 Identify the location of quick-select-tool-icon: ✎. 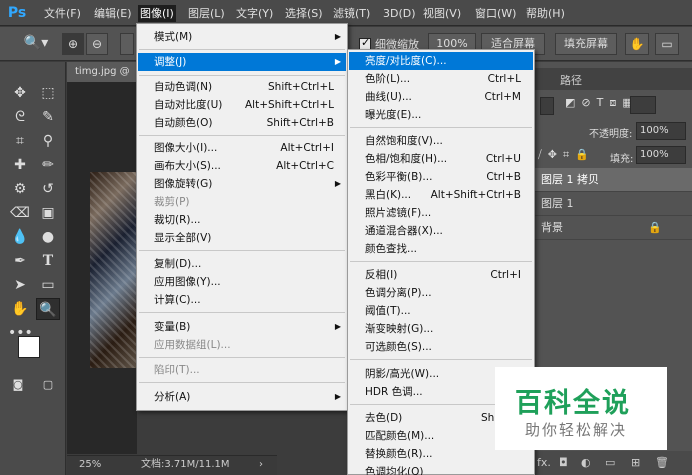
(48, 117).